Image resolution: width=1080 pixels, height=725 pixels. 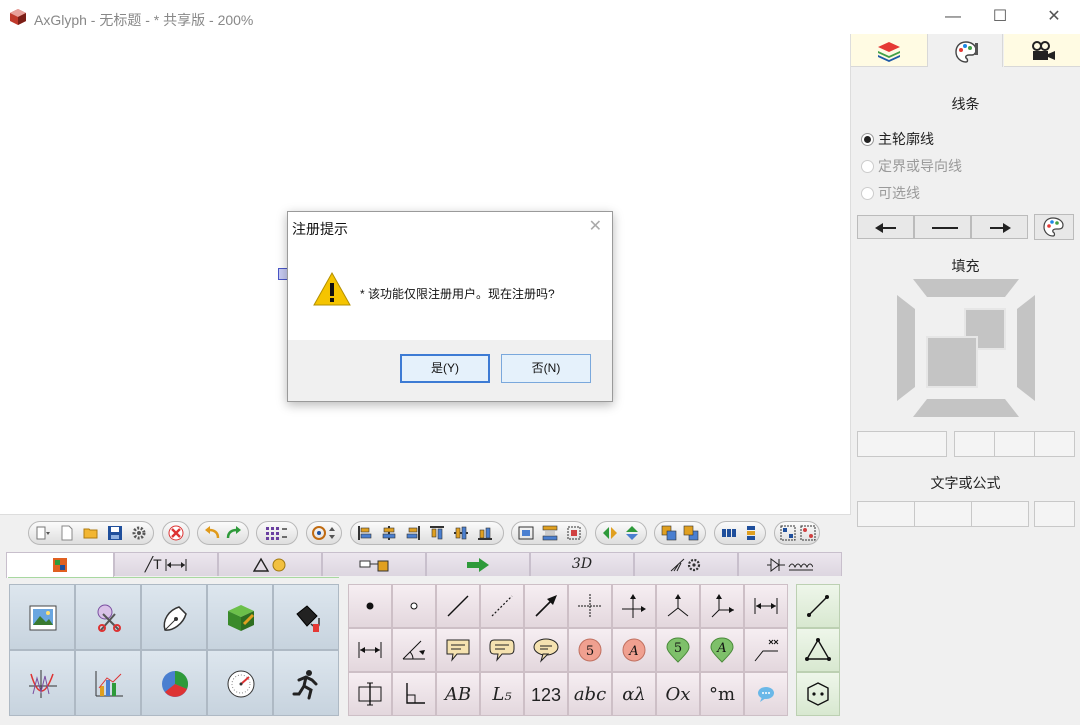 I want to click on triangle-tool, so click(x=818, y=650).